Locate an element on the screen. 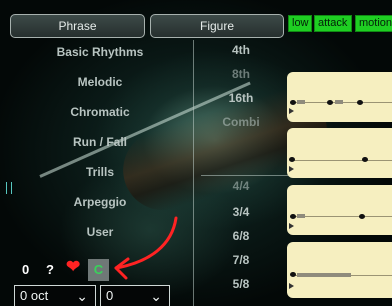  figure-item-16th: 16th is located at coordinates (241, 98).